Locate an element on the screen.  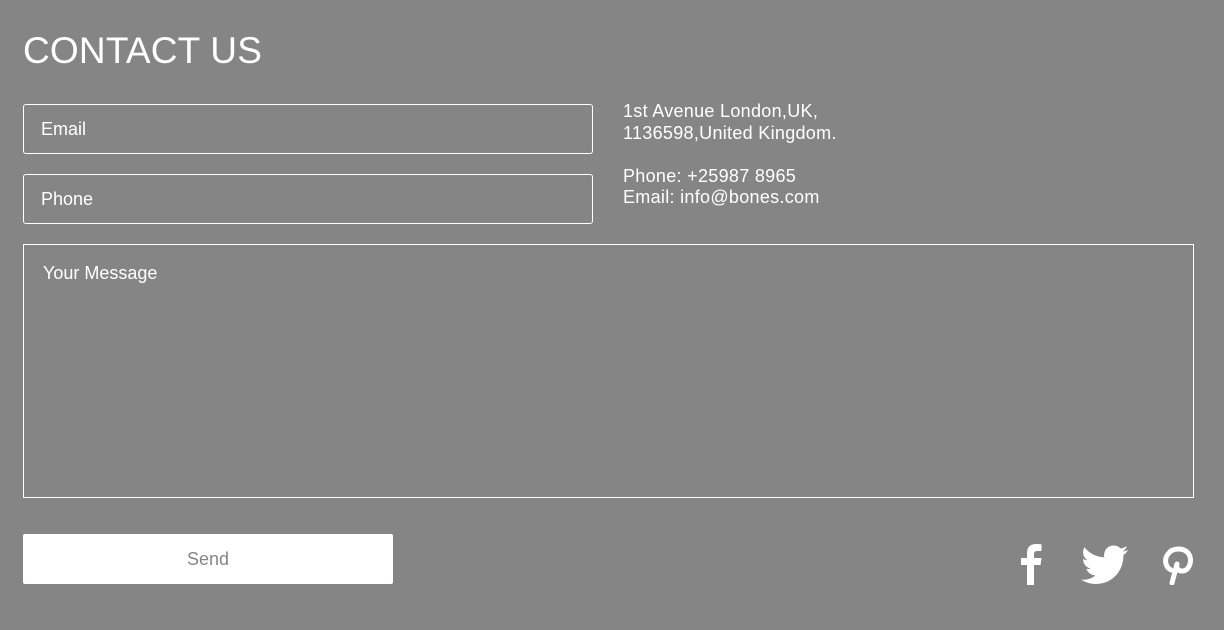
send-button: Send is located at coordinates (208, 559).